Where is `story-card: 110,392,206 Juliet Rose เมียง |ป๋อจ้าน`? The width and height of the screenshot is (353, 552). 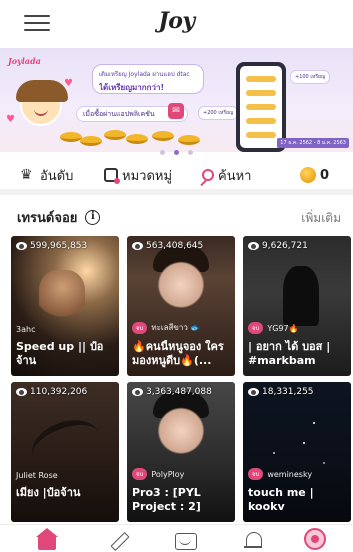 story-card: 110,392,206 Juliet Rose เมียง |ป๋อจ้าน is located at coordinates (65, 452).